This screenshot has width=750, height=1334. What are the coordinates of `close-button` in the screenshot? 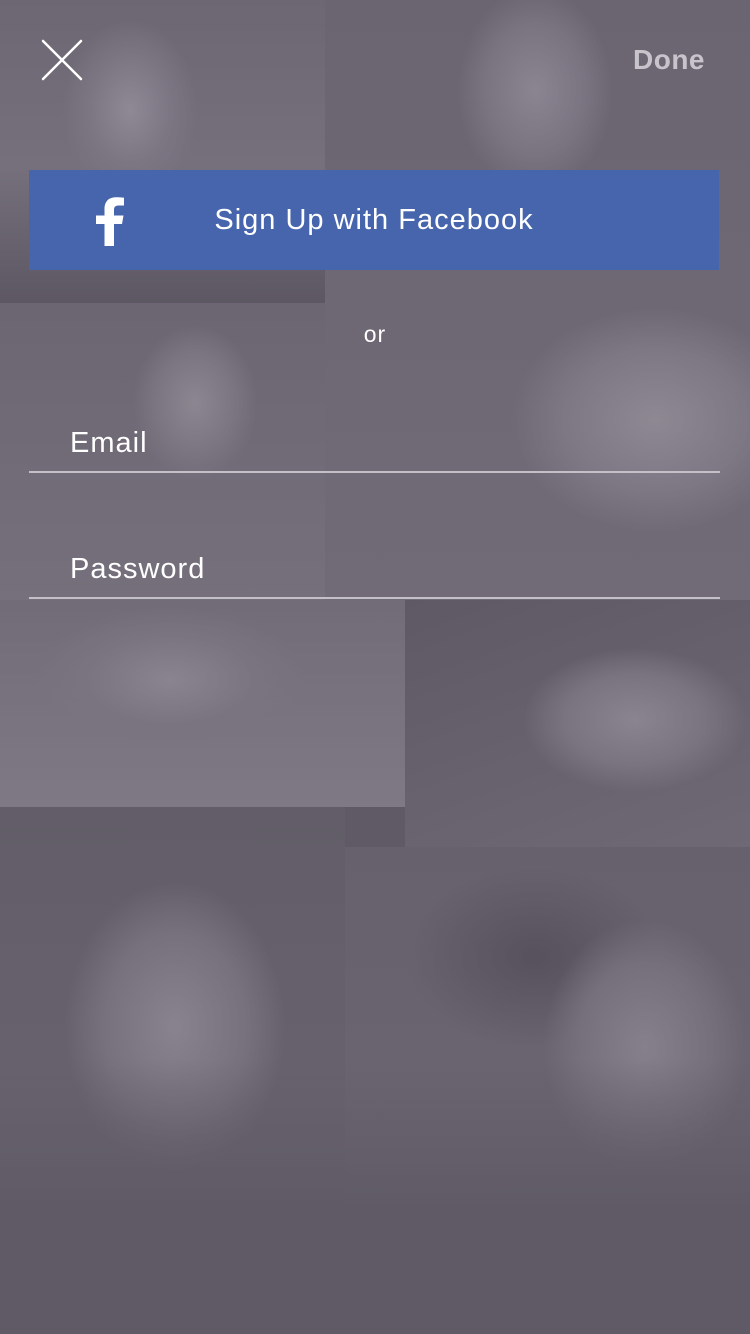 It's located at (62, 60).